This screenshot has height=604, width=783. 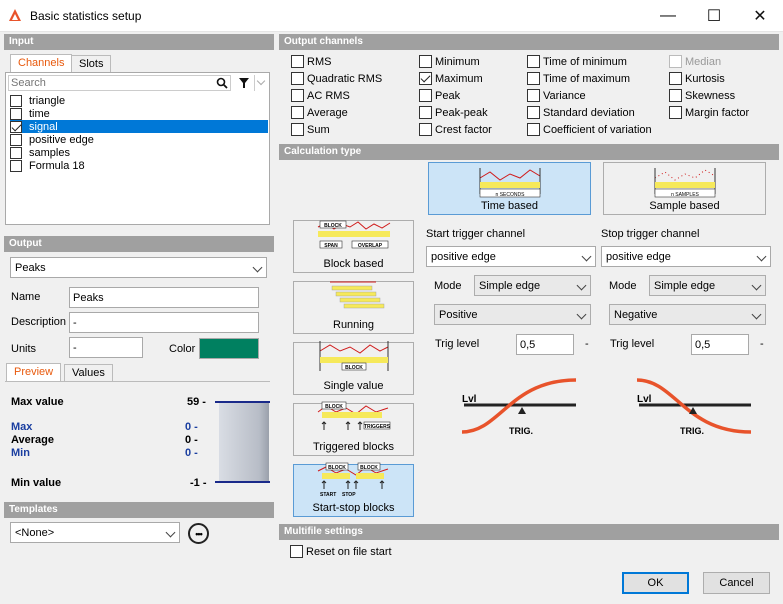 I want to click on channel-item: triangle, so click(x=139, y=100).